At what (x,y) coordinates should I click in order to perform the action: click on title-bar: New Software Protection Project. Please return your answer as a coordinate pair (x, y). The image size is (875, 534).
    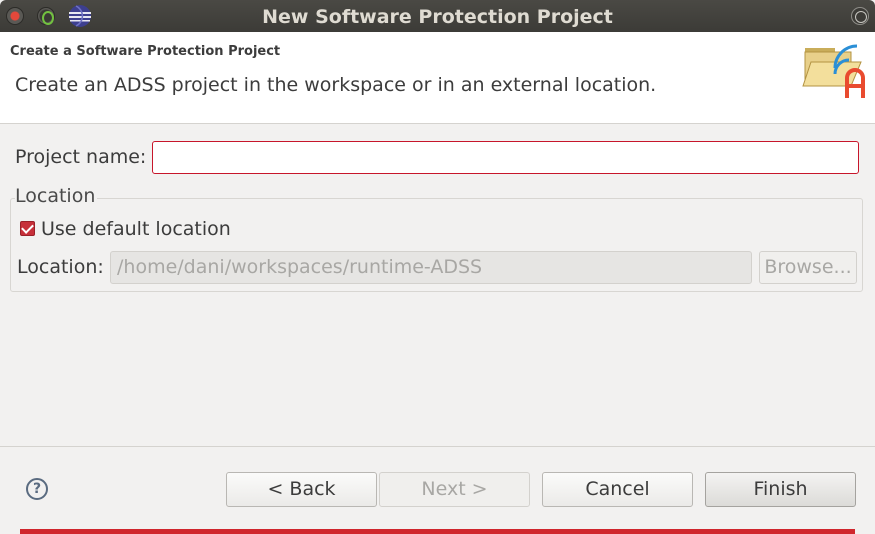
    Looking at the image, I should click on (437, 16).